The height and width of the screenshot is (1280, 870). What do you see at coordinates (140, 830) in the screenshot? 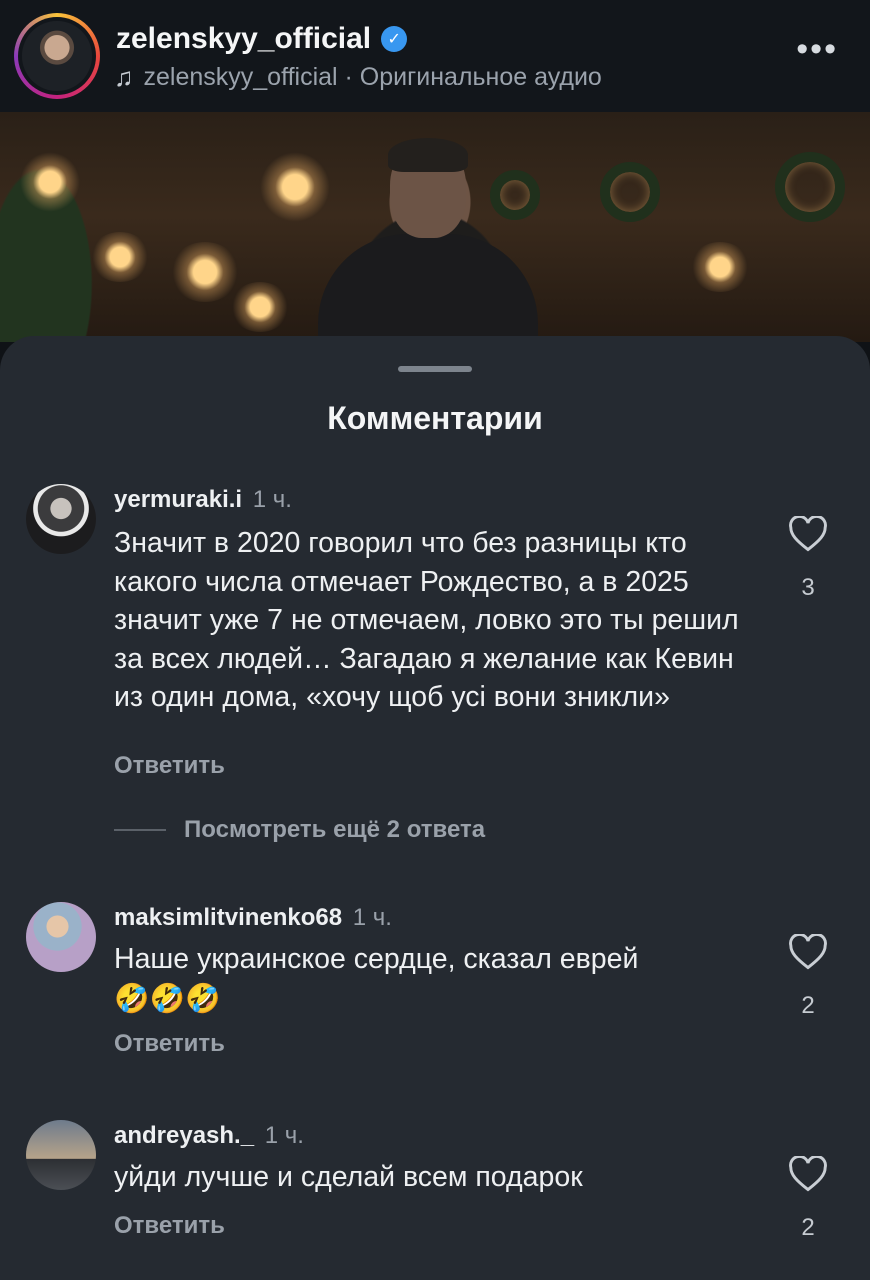
I see `replies-divider-line` at bounding box center [140, 830].